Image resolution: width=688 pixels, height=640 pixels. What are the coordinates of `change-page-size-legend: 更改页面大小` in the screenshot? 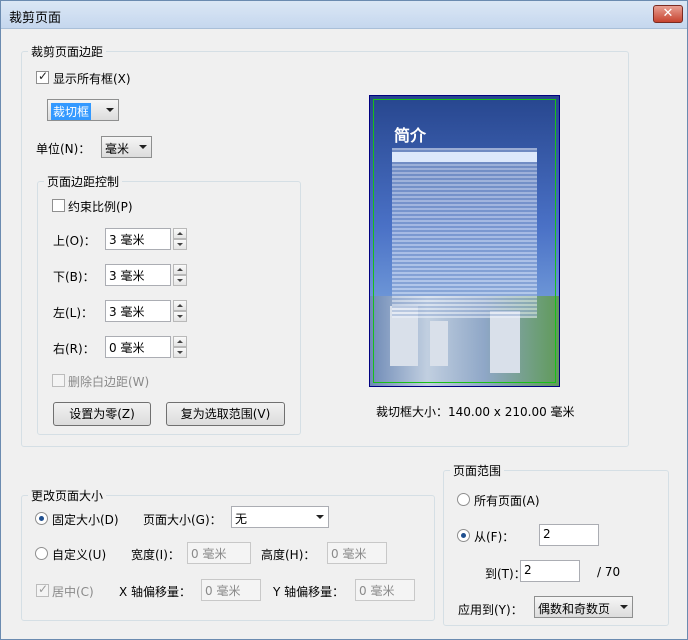 It's located at (67, 496).